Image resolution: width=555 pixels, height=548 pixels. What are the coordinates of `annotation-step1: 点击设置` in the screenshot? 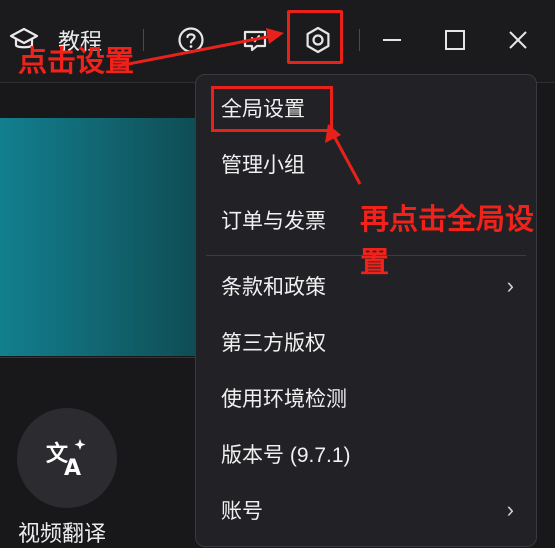 It's located at (76, 61).